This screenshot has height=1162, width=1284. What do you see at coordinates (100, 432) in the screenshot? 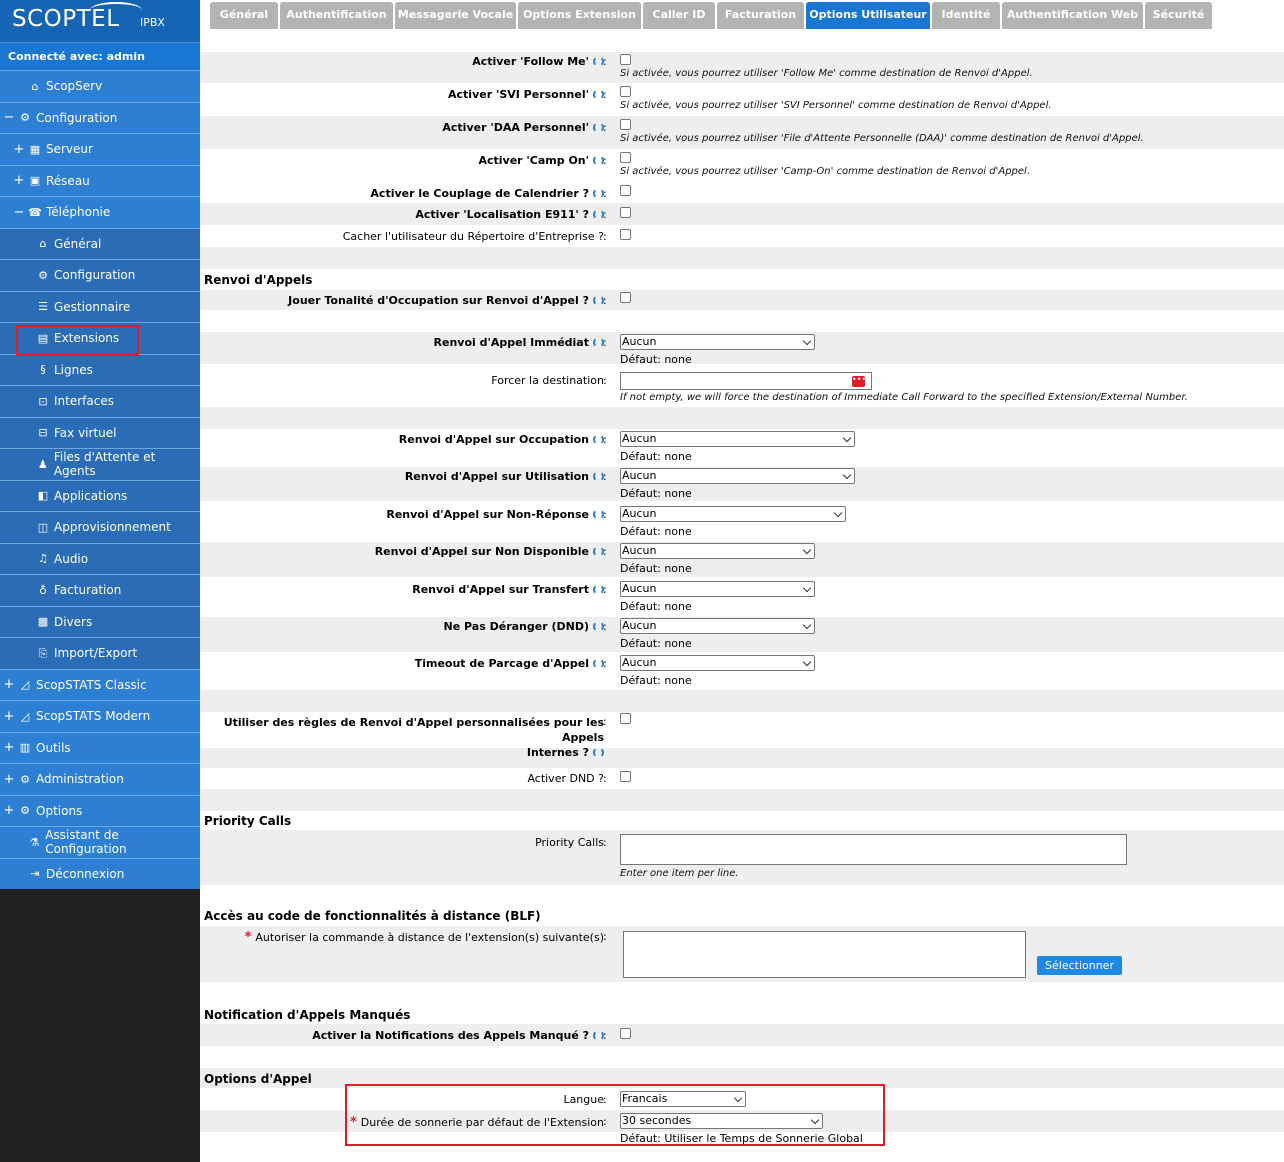
I see `sidebar-item-fax-virtuel: ⊟ Fax virtuel` at bounding box center [100, 432].